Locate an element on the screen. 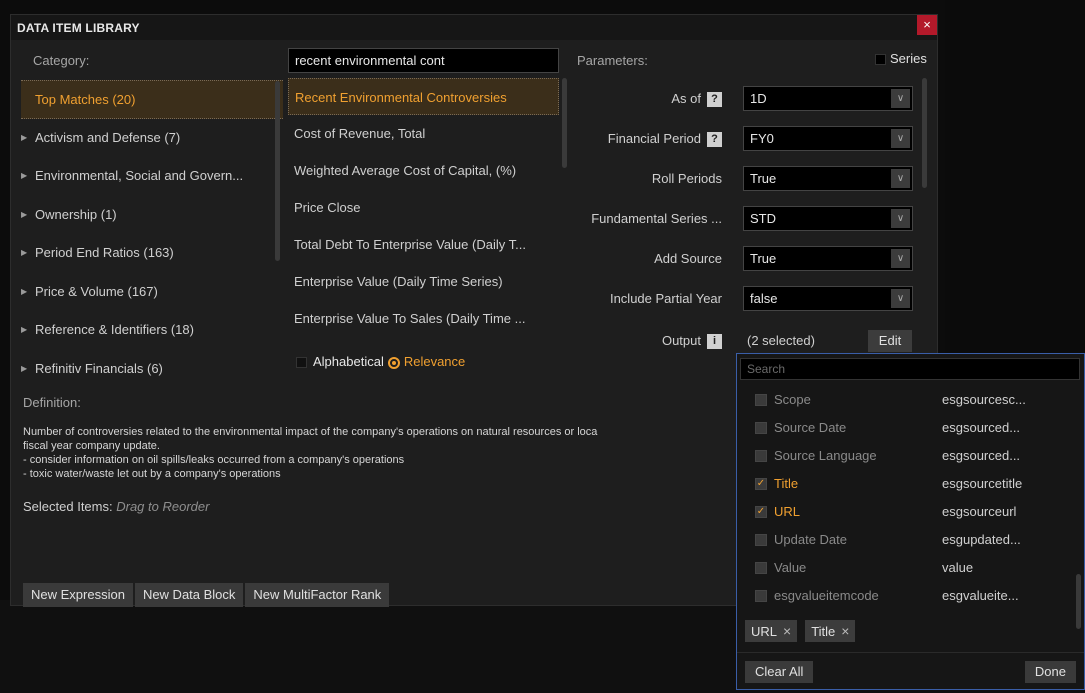 The height and width of the screenshot is (693, 1085). clear-all-button: Clear All is located at coordinates (779, 672).